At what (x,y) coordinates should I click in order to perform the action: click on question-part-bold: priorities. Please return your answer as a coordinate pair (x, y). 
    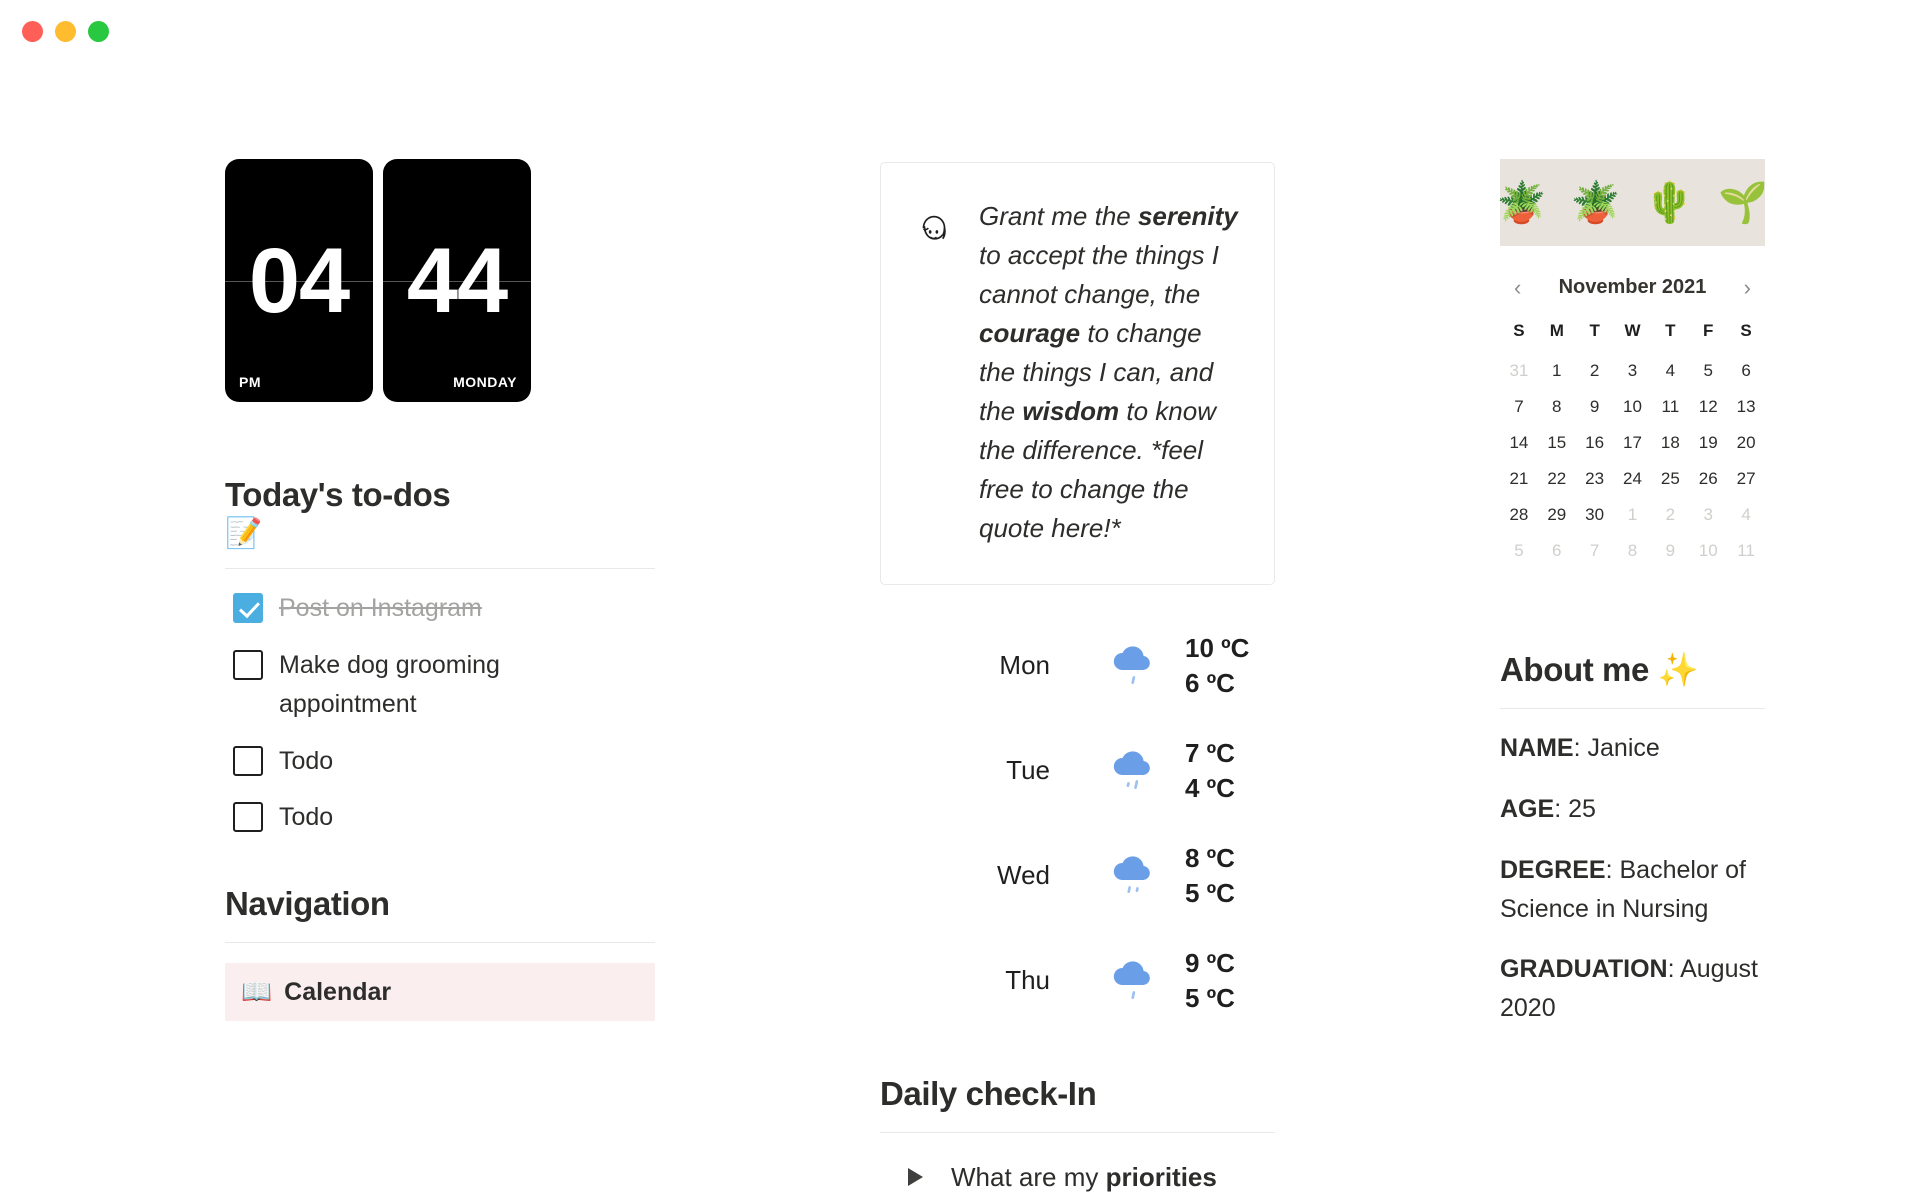
    Looking at the image, I should click on (1161, 1177).